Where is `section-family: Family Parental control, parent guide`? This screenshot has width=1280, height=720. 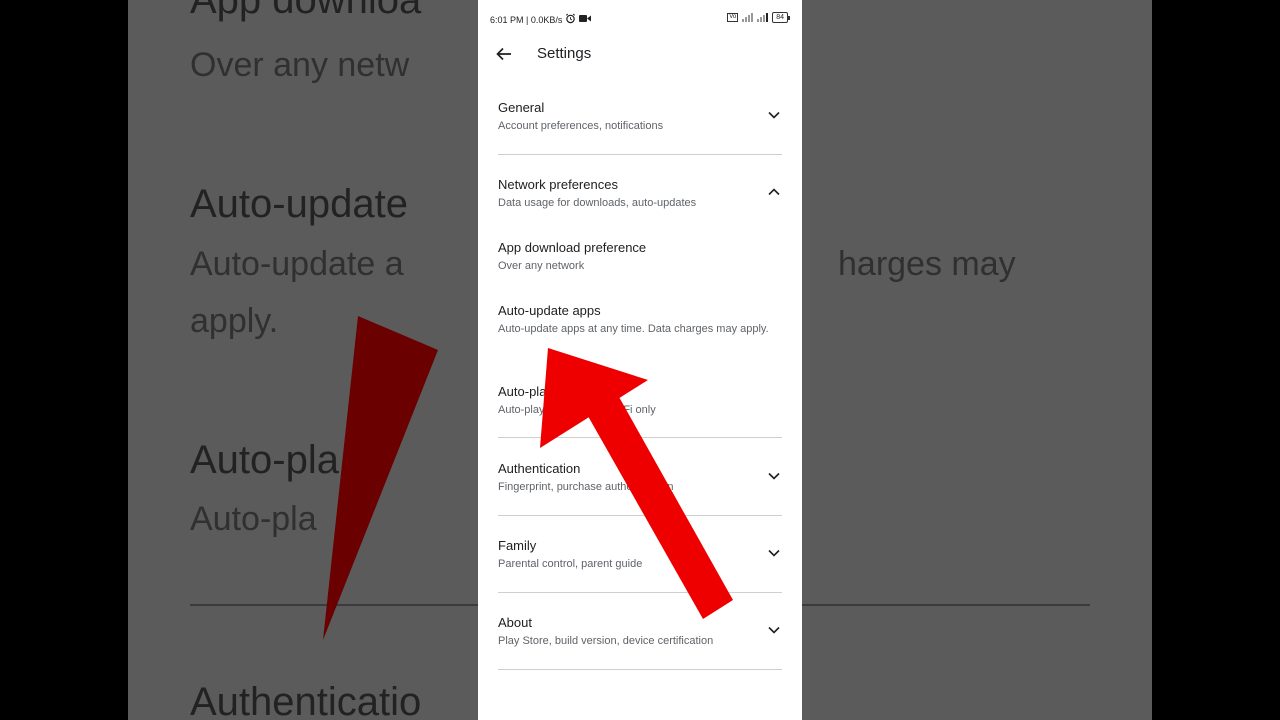 section-family: Family Parental control, parent guide is located at coordinates (643, 555).